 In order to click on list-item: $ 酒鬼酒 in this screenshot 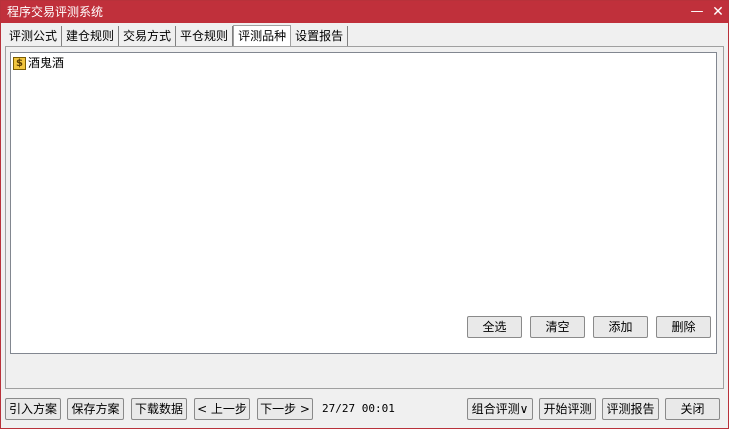, I will do `click(38, 63)`.